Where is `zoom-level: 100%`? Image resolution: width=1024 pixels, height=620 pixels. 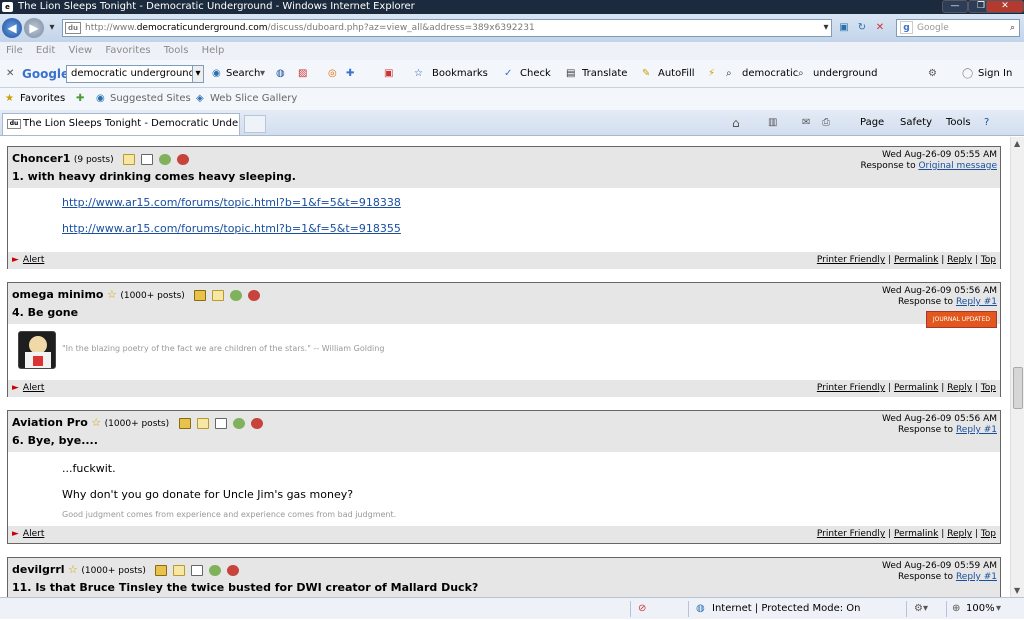
zoom-level: 100% is located at coordinates (980, 609).